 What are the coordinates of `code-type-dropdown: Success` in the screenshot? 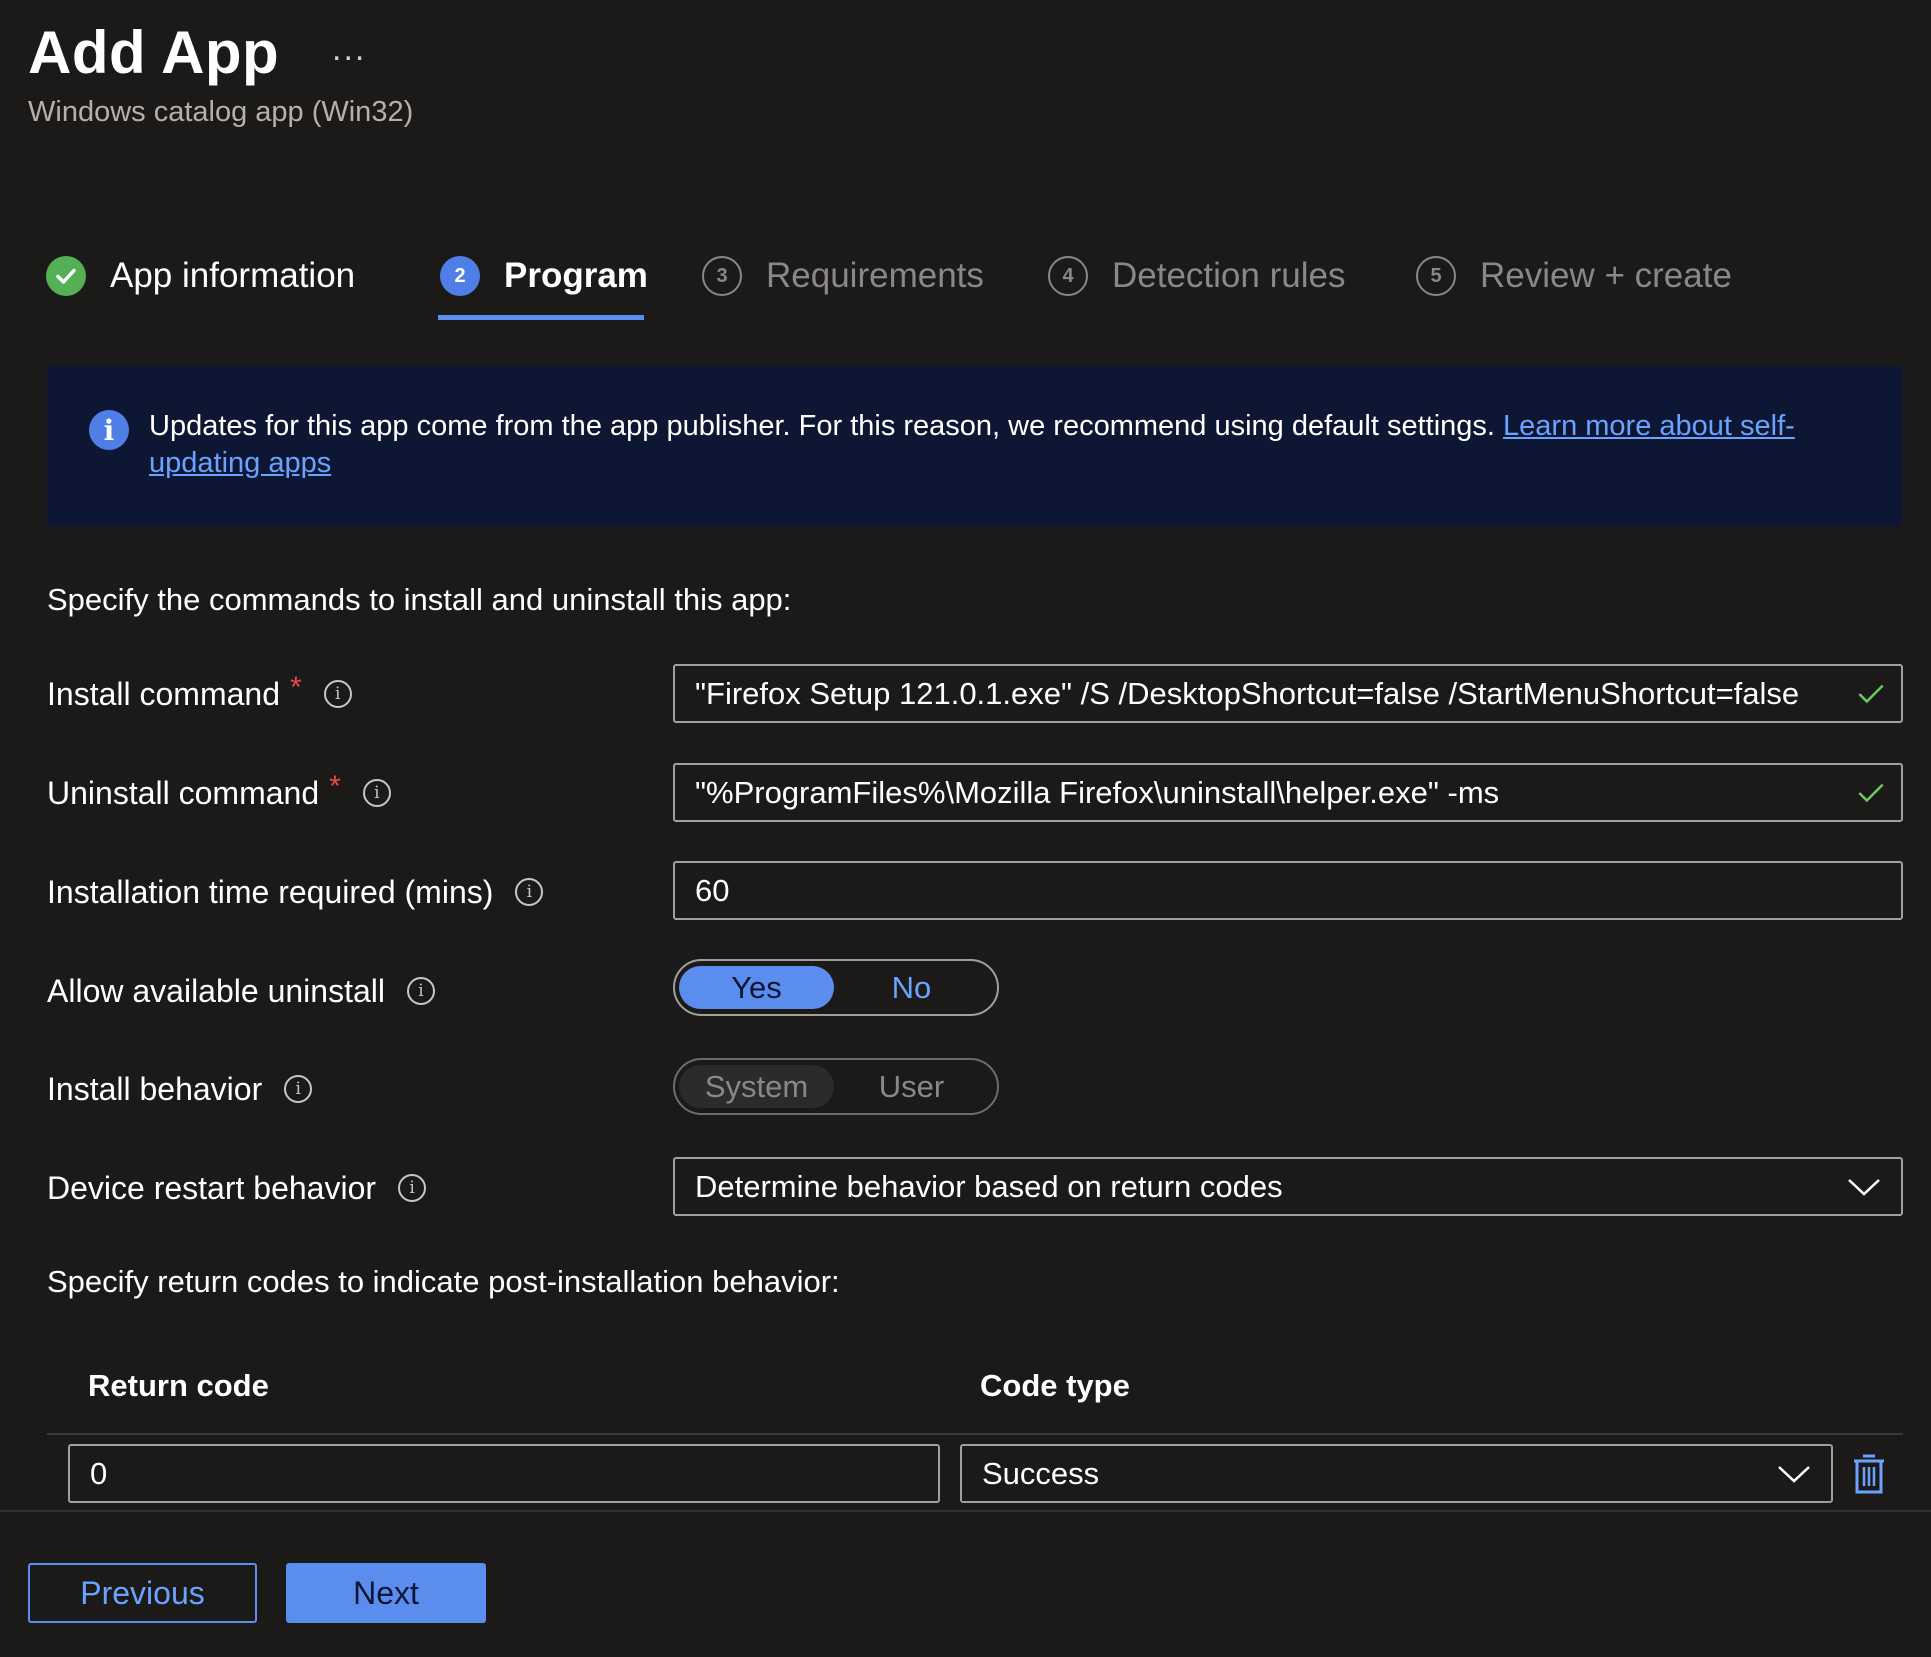 It's located at (1396, 1473).